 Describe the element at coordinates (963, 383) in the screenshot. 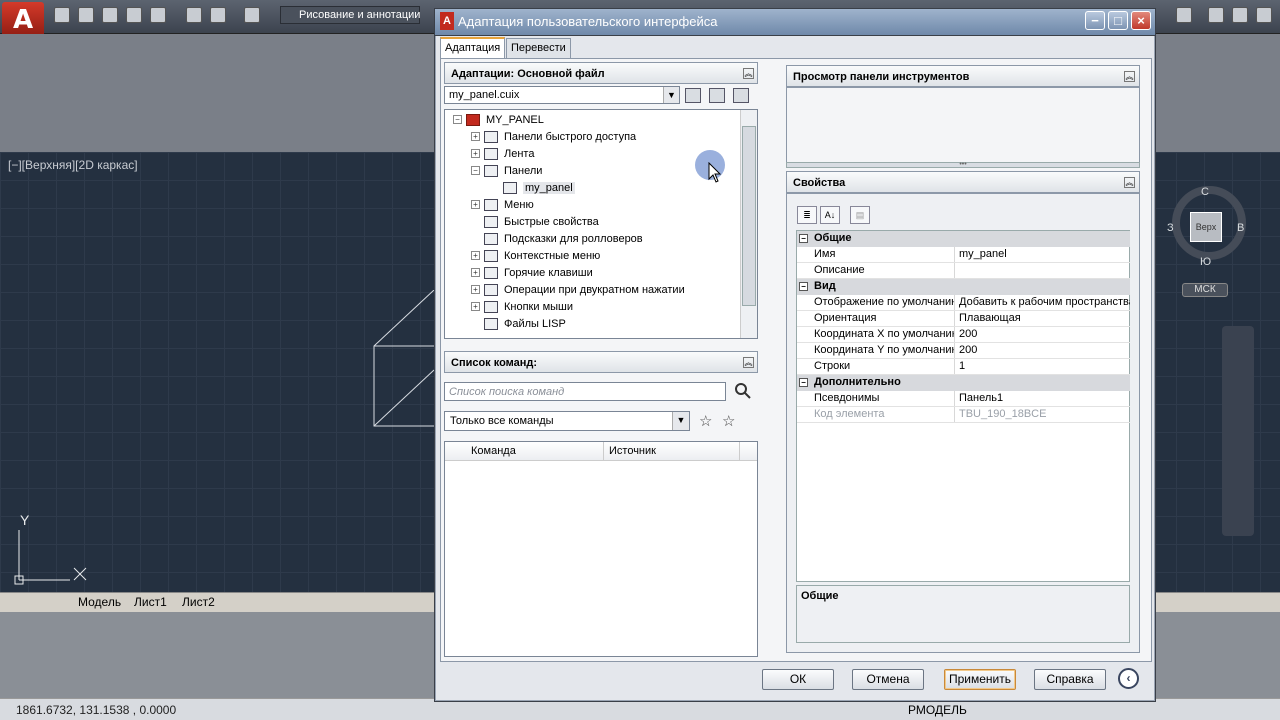

I see `category-advanced: − Дополнительно` at that location.